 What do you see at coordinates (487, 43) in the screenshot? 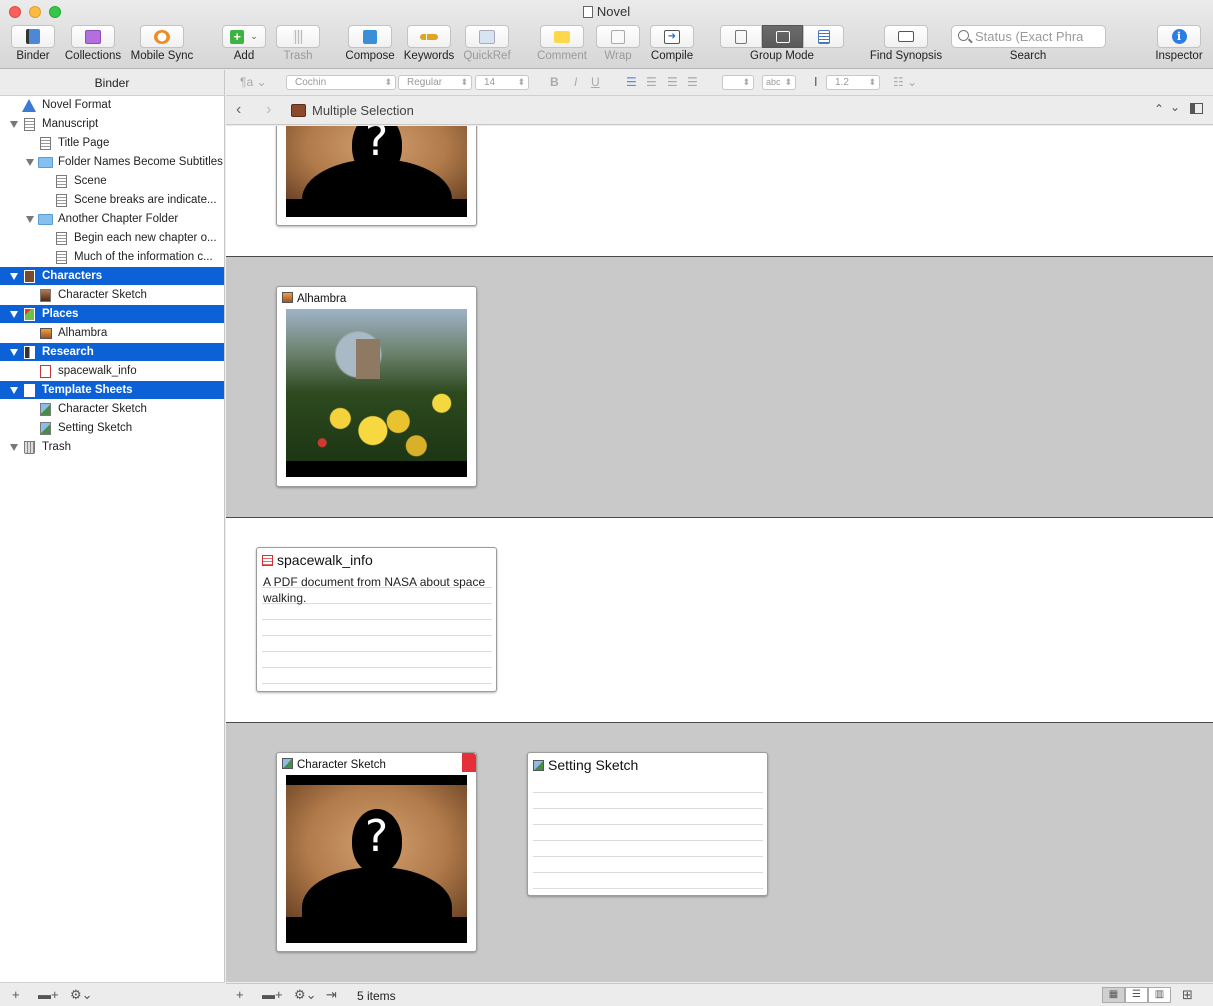
I see `quickref-toolbar-button: QuickRef` at bounding box center [487, 43].